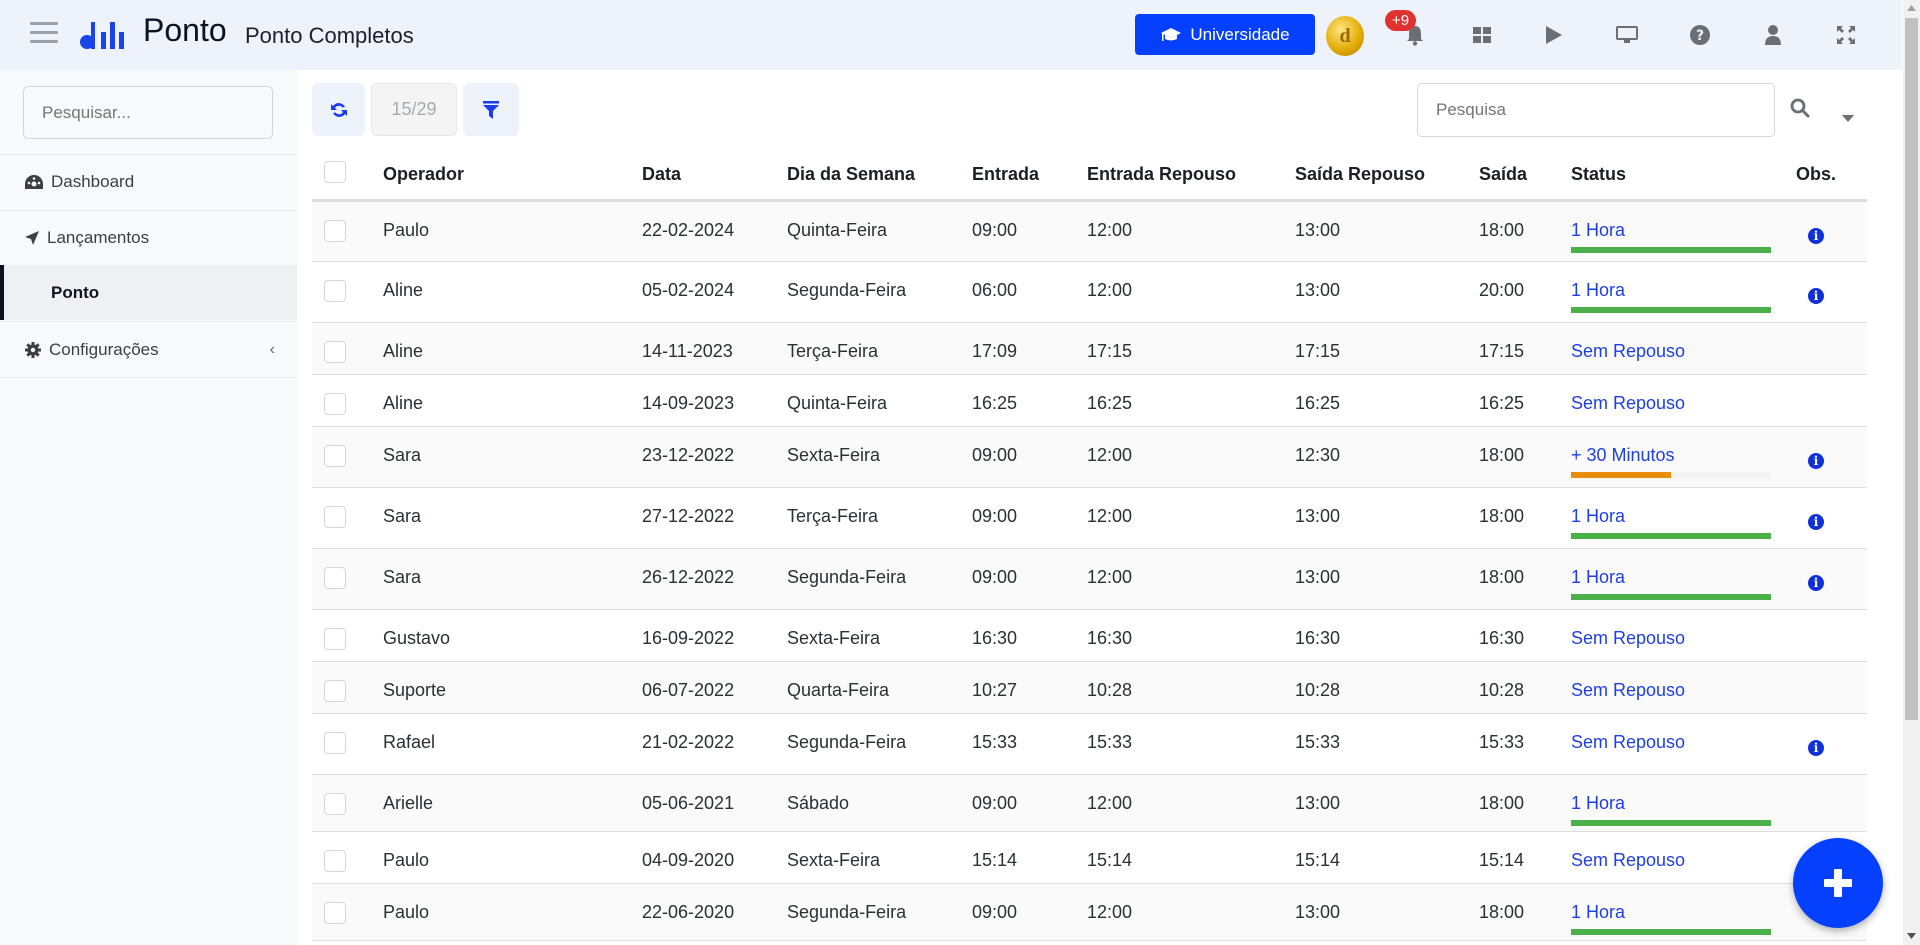 This screenshot has width=1920, height=945. What do you see at coordinates (148, 181) in the screenshot?
I see `sidebar-item-dashboard: Dashboard` at bounding box center [148, 181].